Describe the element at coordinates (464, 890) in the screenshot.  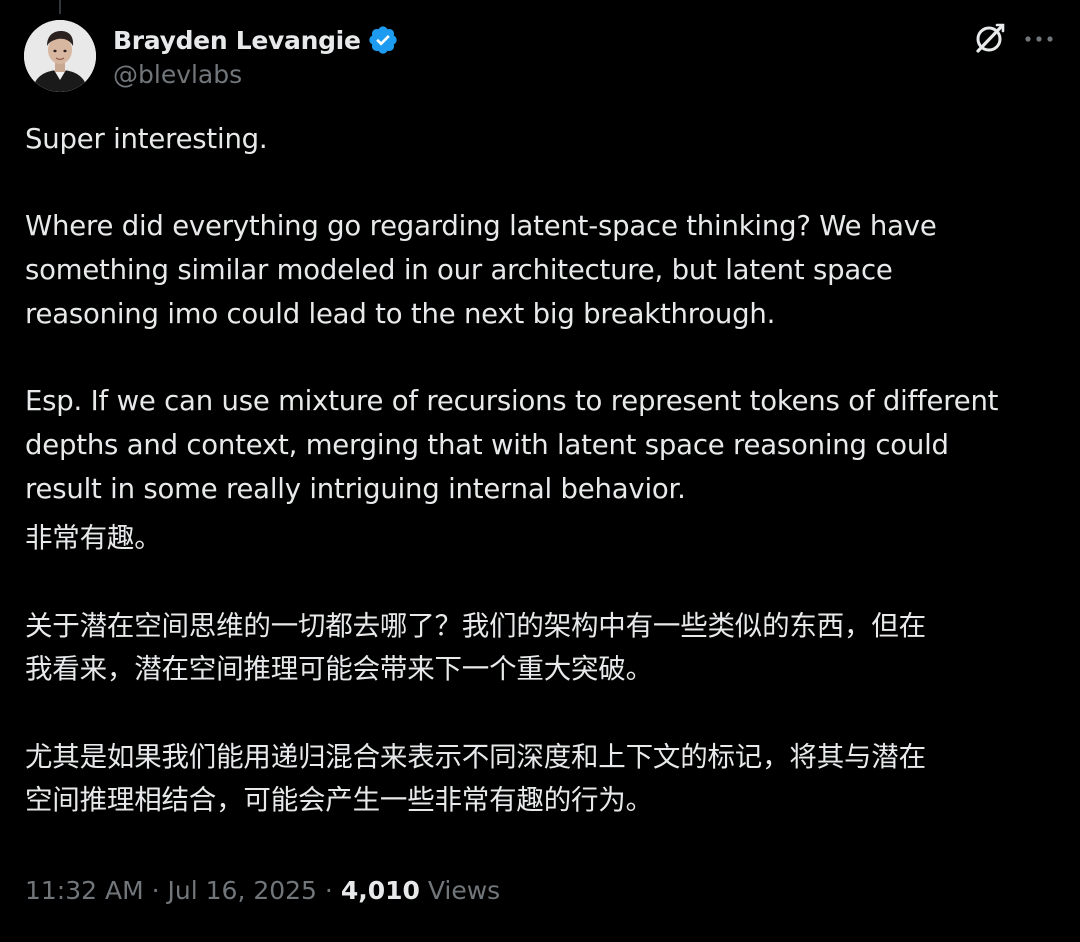
I see `views-label: Views` at that location.